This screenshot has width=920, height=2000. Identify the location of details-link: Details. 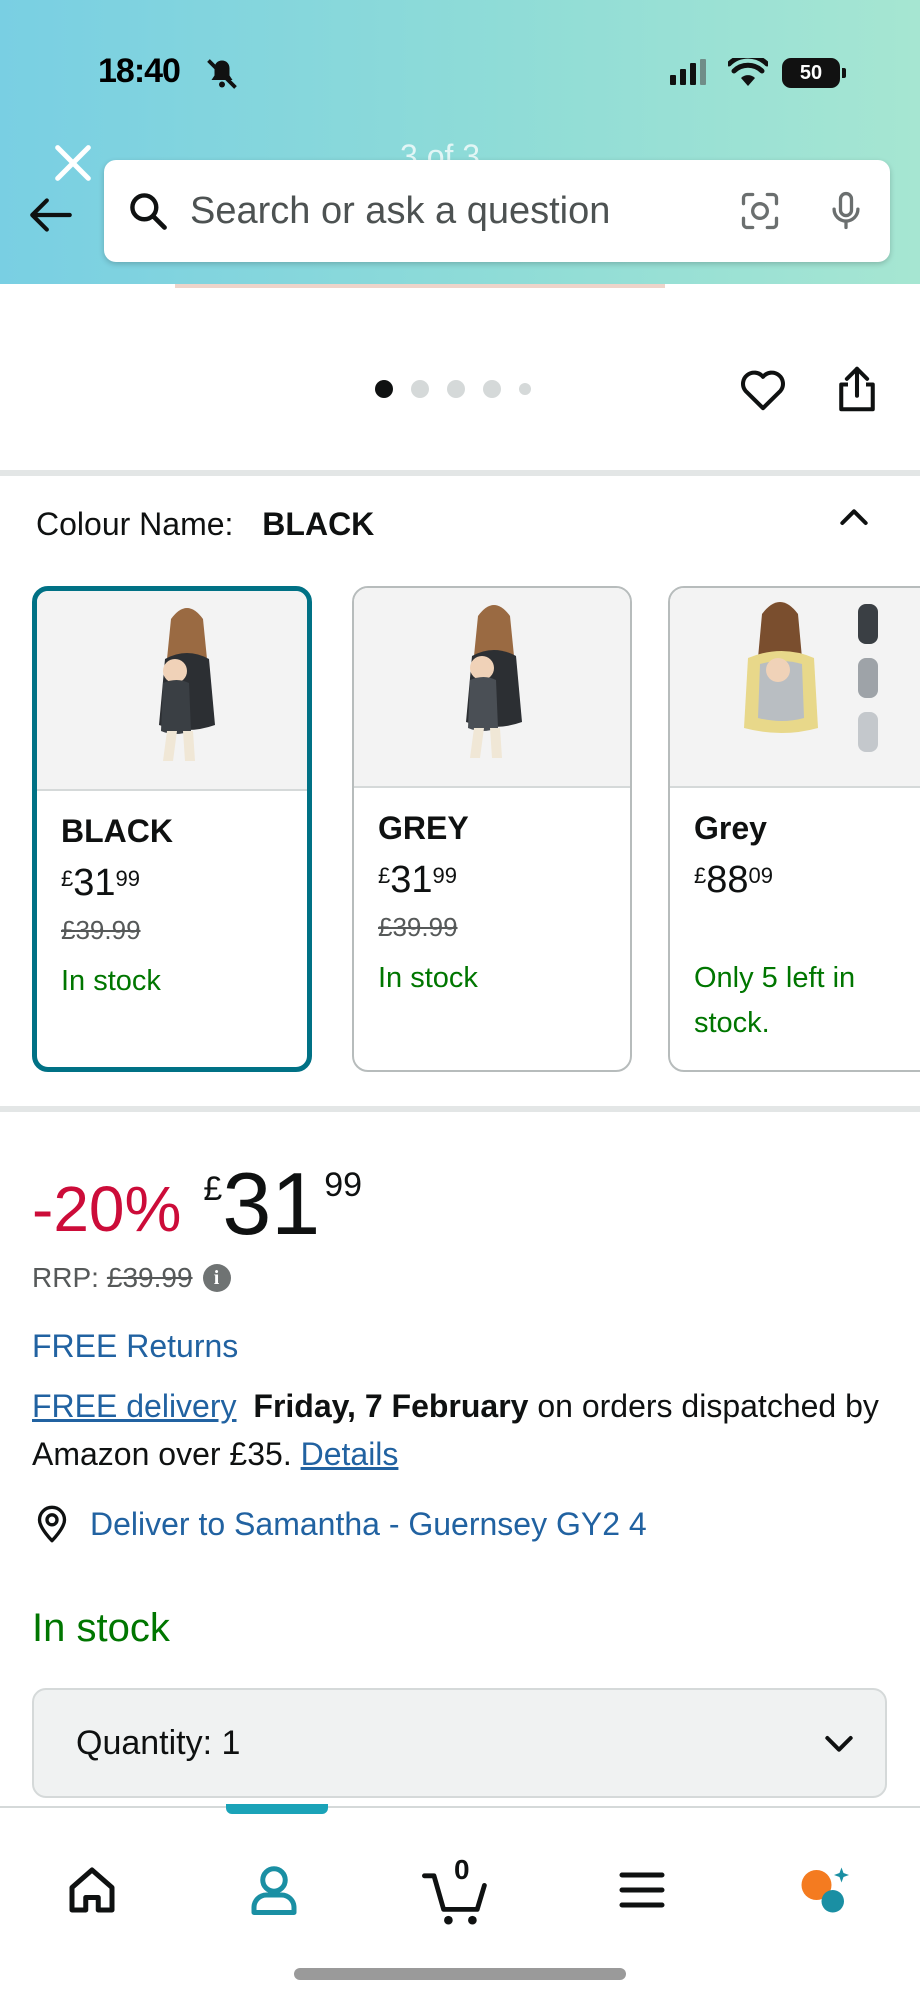
(350, 1454).